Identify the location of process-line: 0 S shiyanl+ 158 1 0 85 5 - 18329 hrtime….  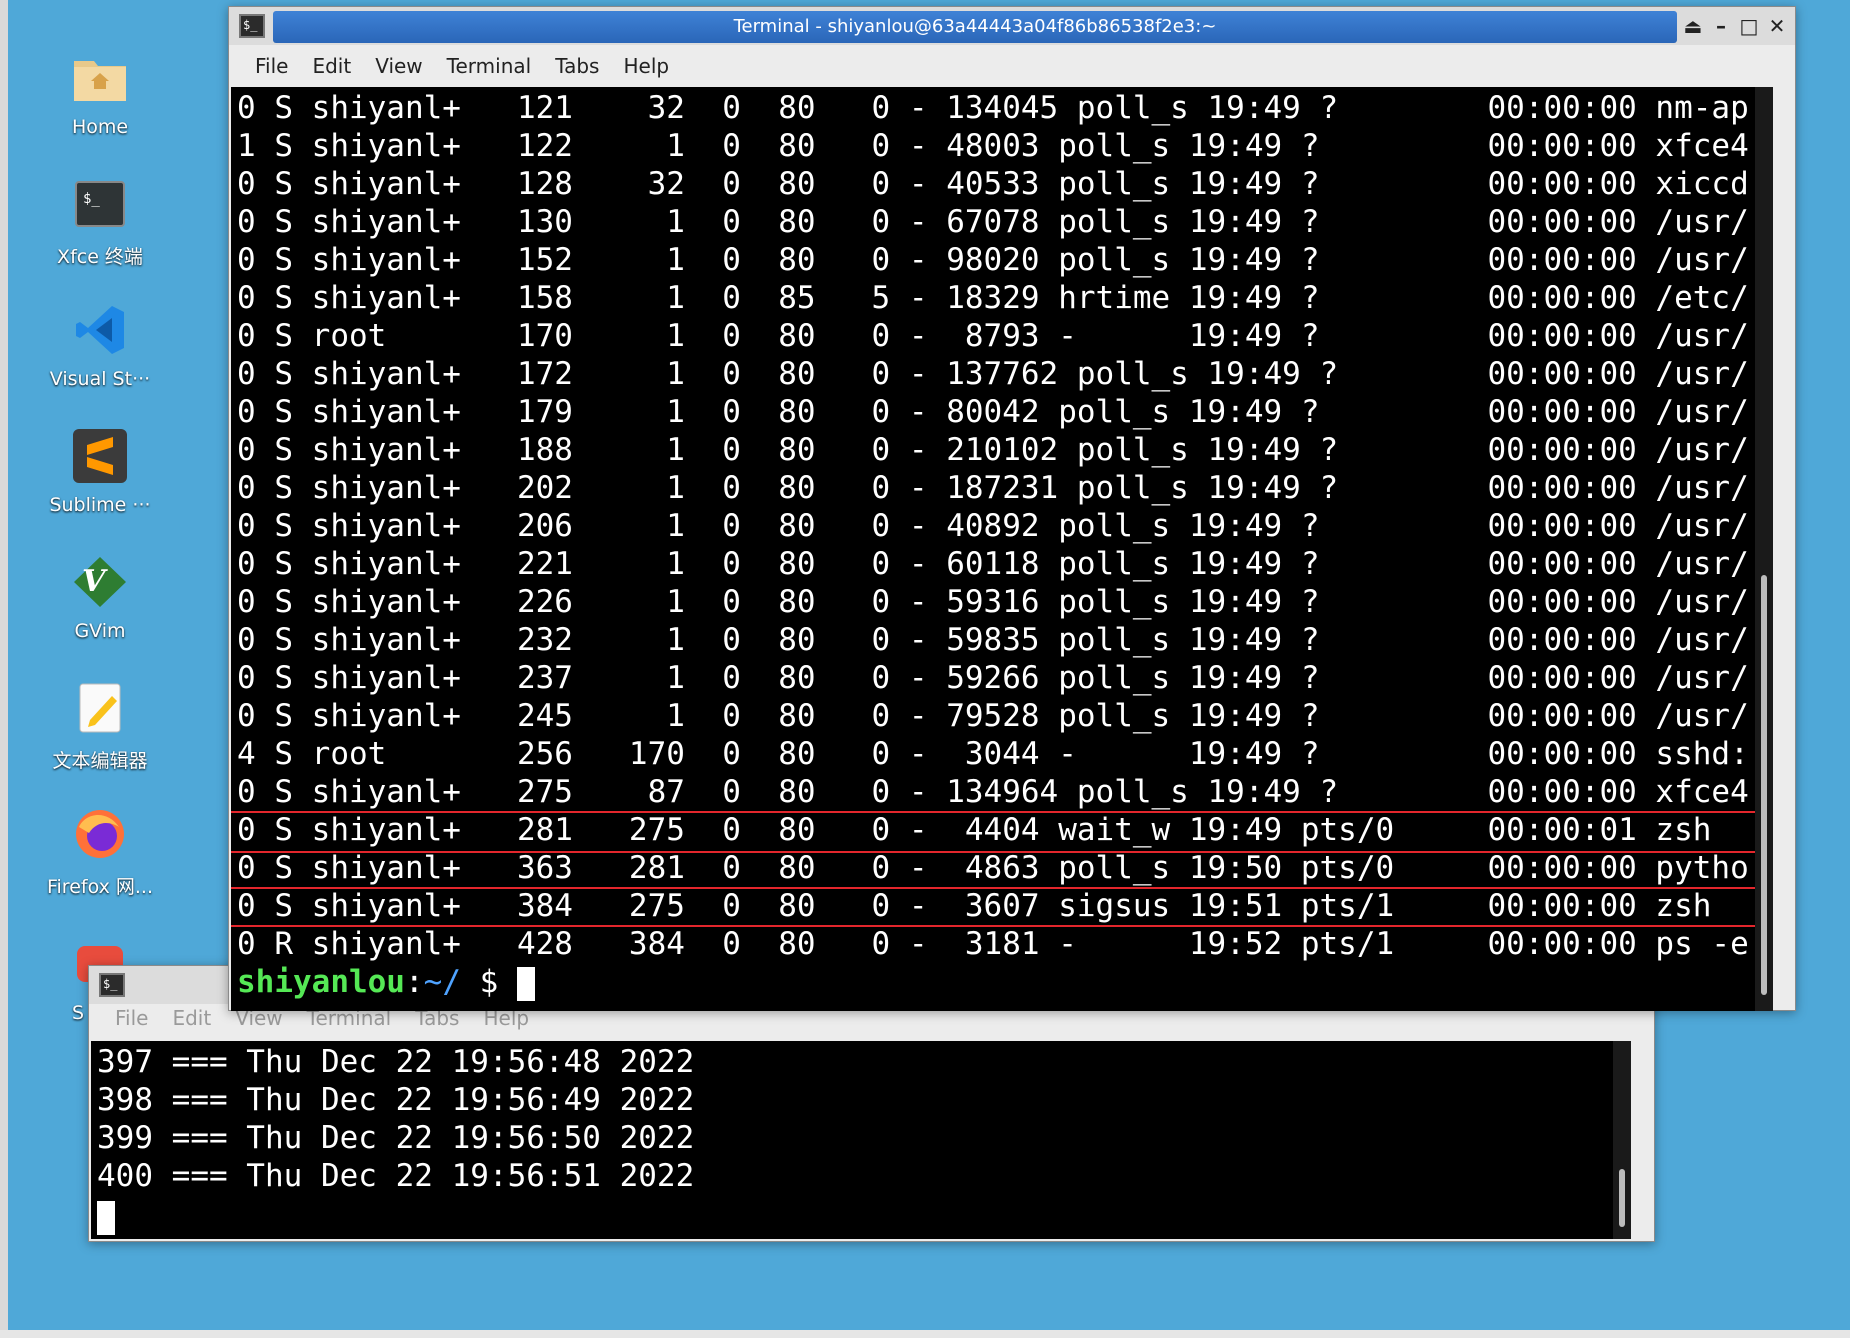
(993, 298).